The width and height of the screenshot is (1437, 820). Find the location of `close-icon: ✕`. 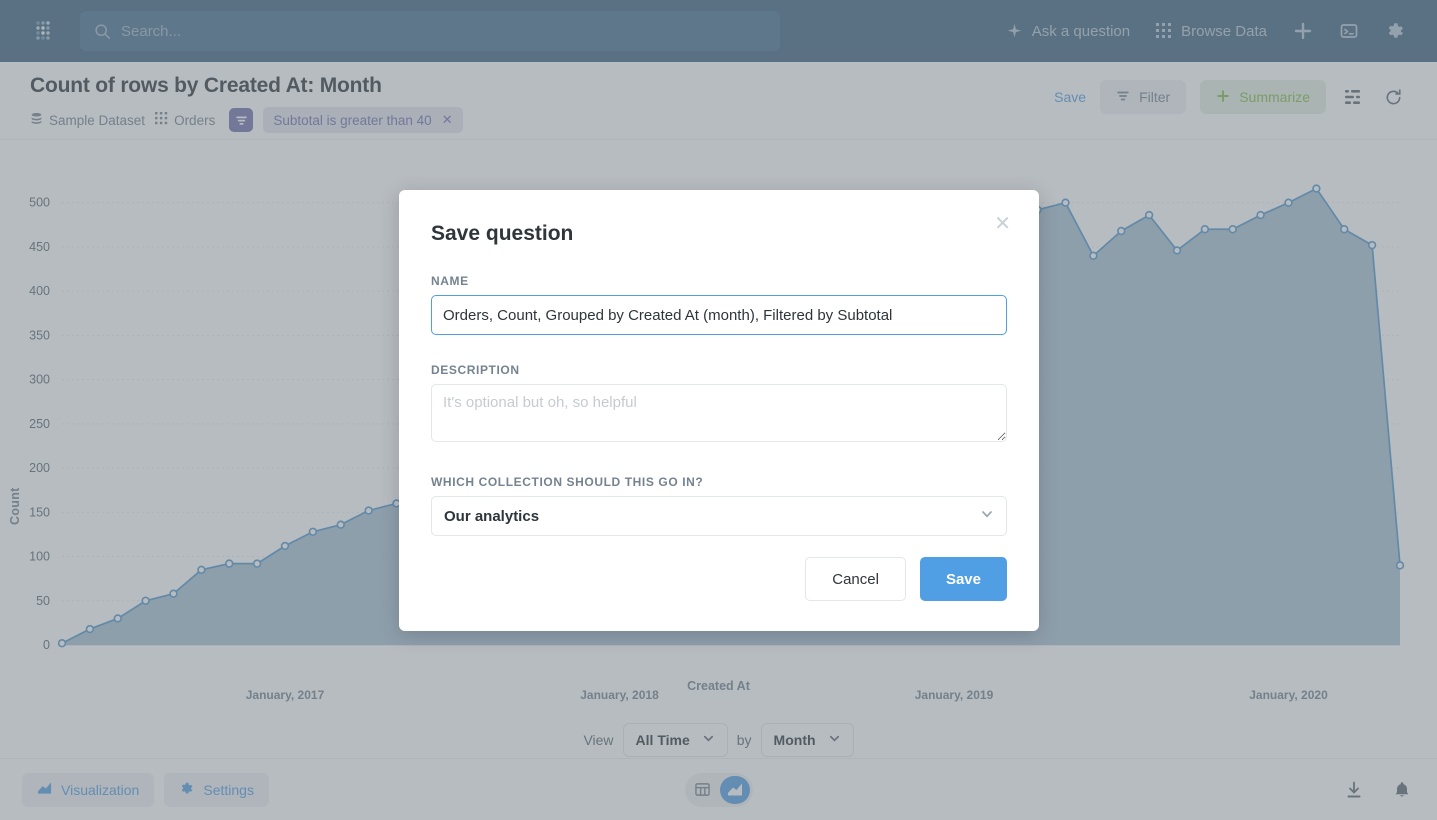

close-icon: ✕ is located at coordinates (1002, 224).